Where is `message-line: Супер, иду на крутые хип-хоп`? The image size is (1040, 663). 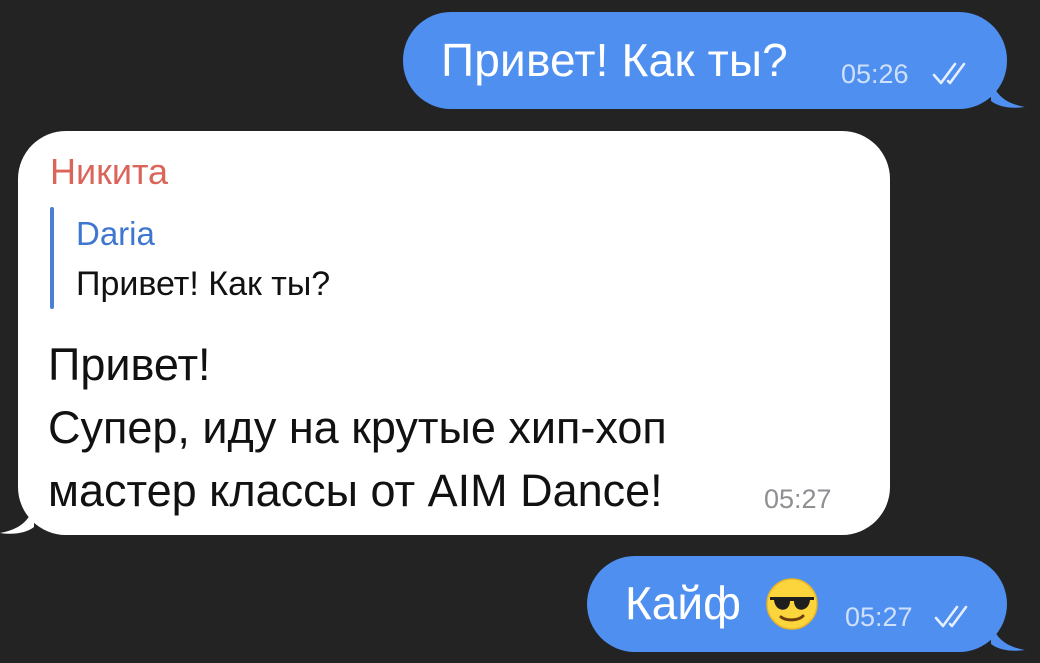
message-line: Супер, иду на крутые хип-хоп is located at coordinates (357, 427).